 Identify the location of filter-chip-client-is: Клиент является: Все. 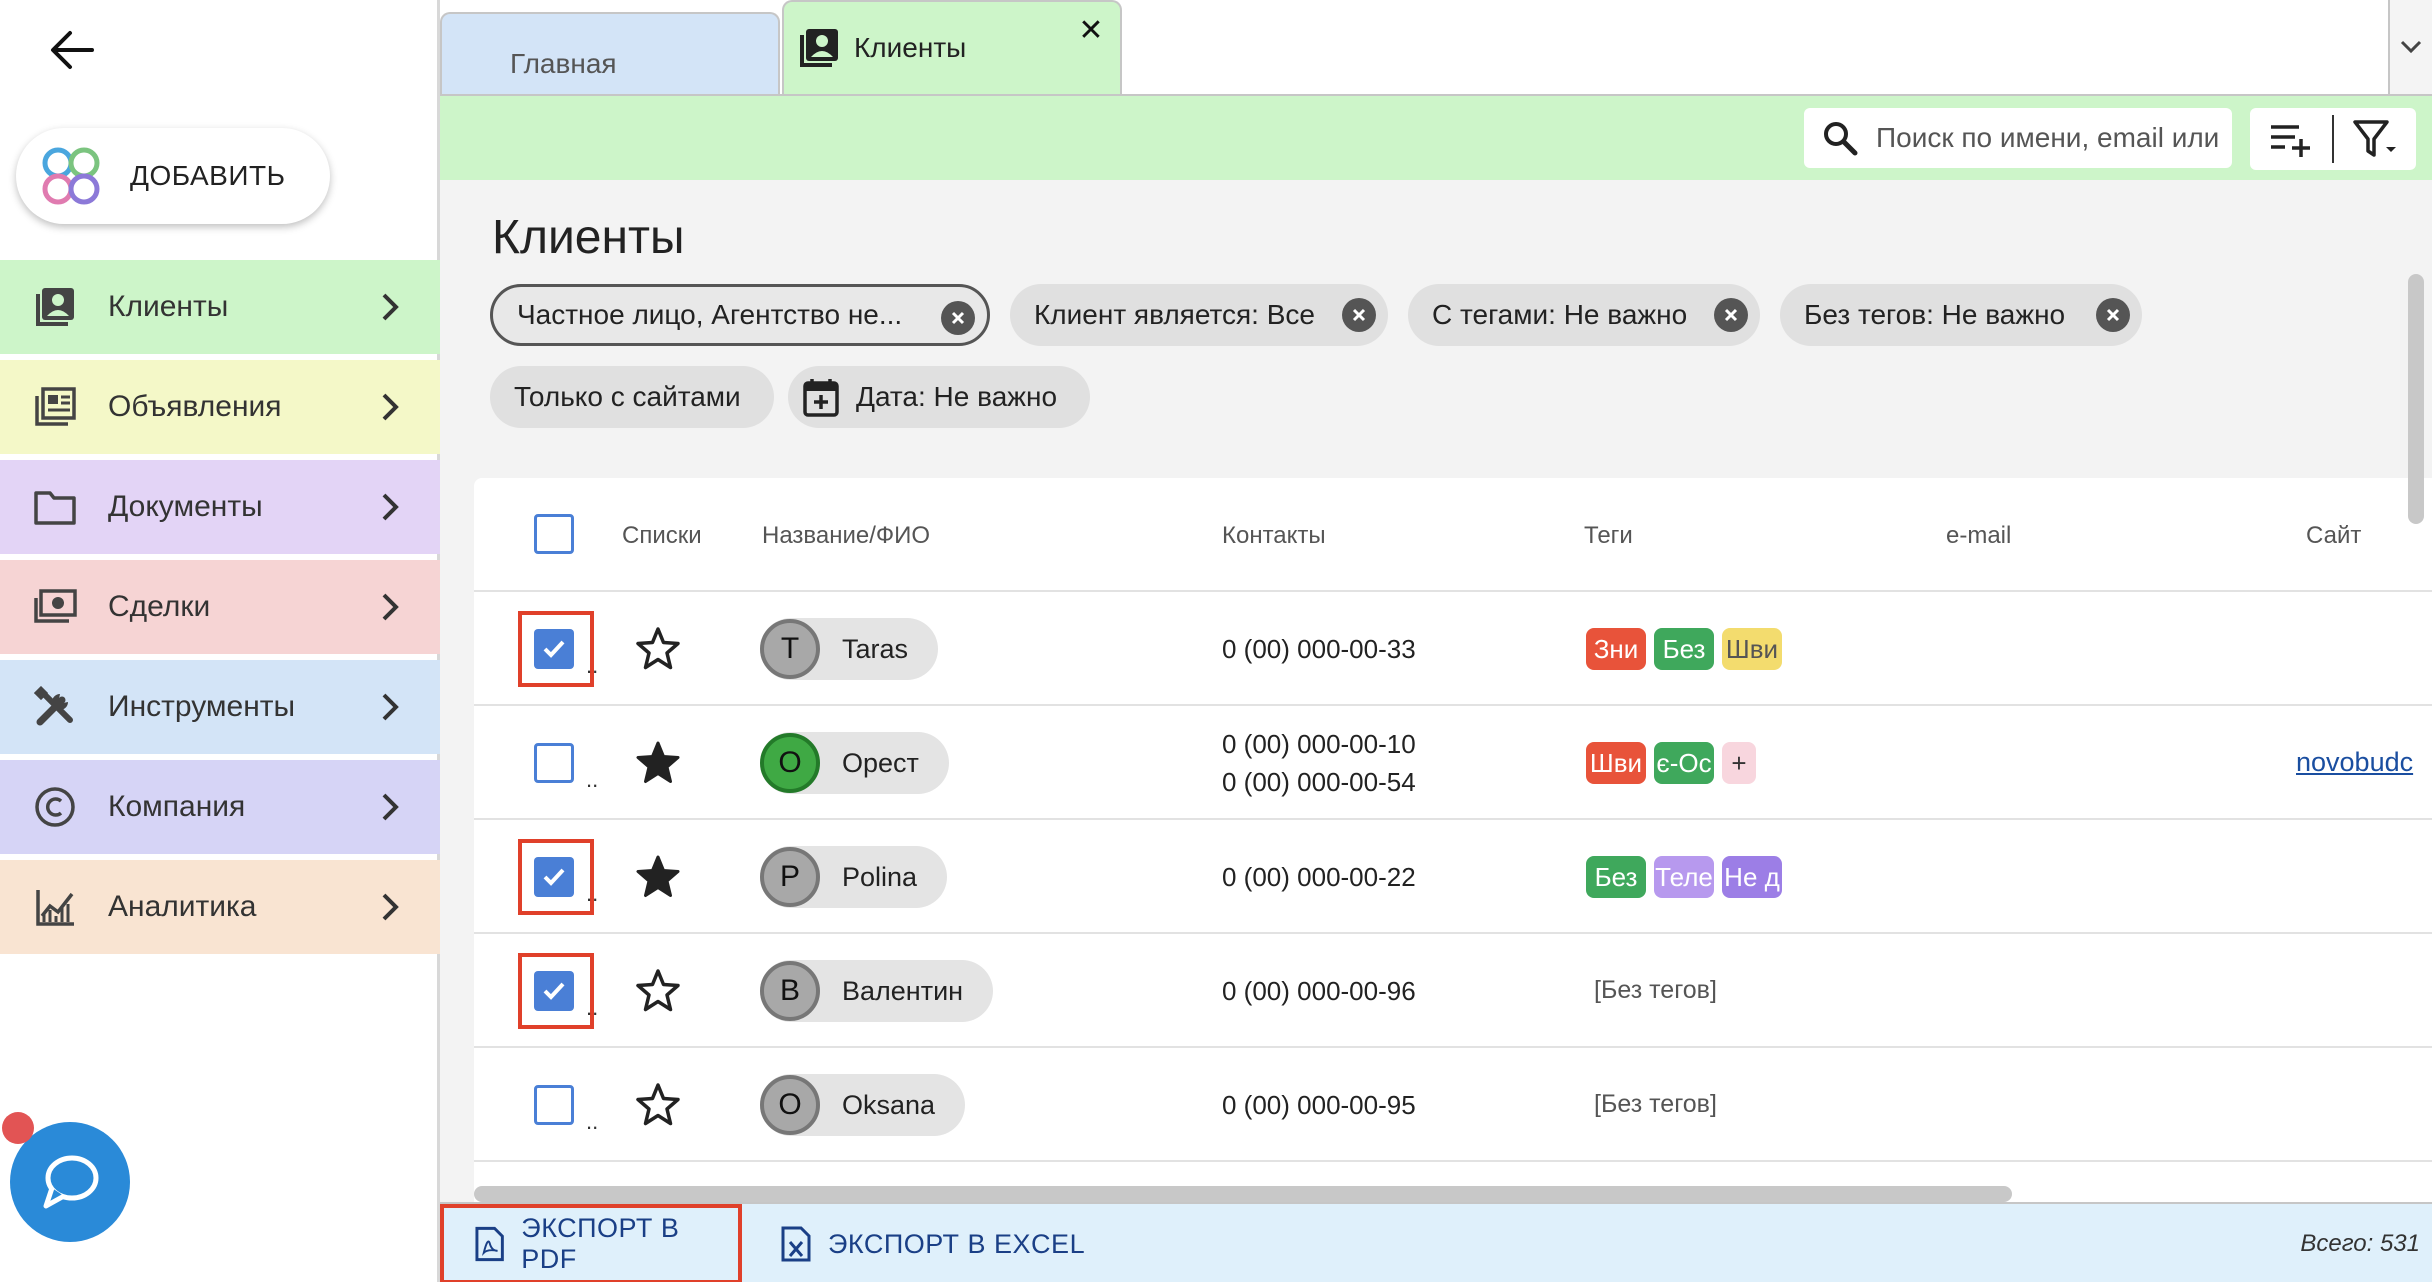
(1199, 315).